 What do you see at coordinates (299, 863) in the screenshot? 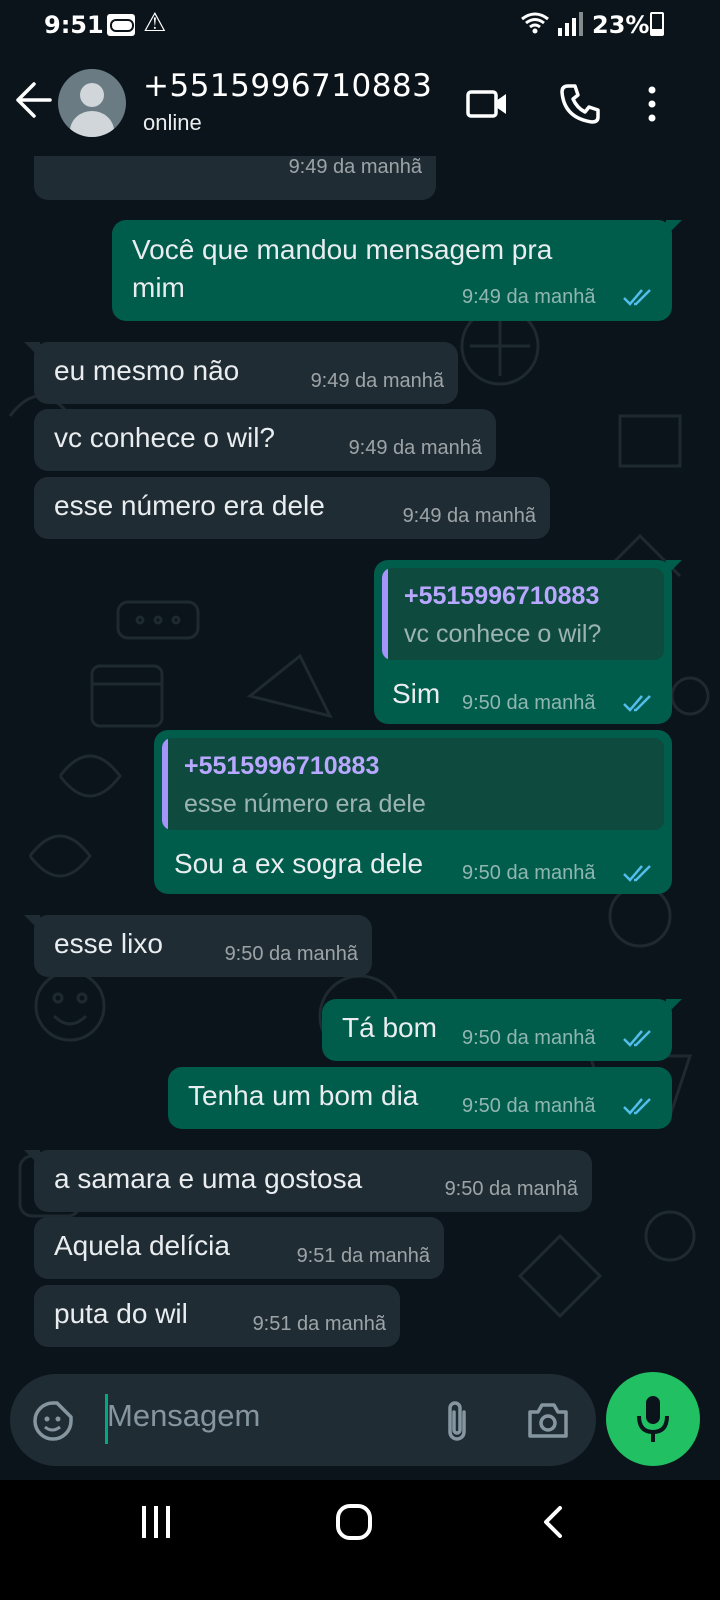
I see `message-text: Sou a ex sogra dele` at bounding box center [299, 863].